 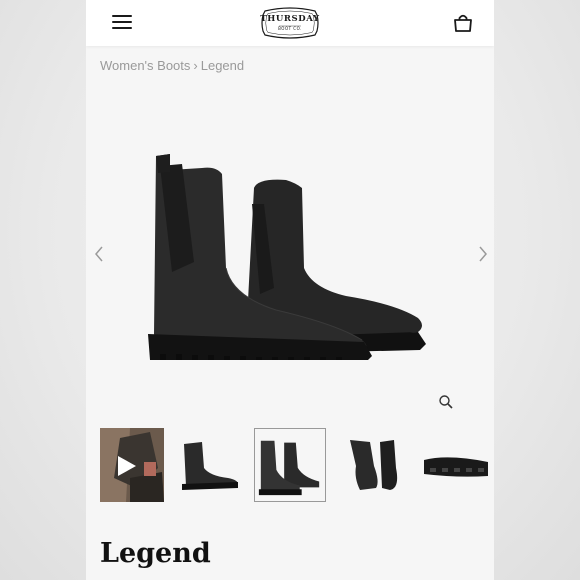 I want to click on thumbnail-top-view, so click(x=372, y=465).